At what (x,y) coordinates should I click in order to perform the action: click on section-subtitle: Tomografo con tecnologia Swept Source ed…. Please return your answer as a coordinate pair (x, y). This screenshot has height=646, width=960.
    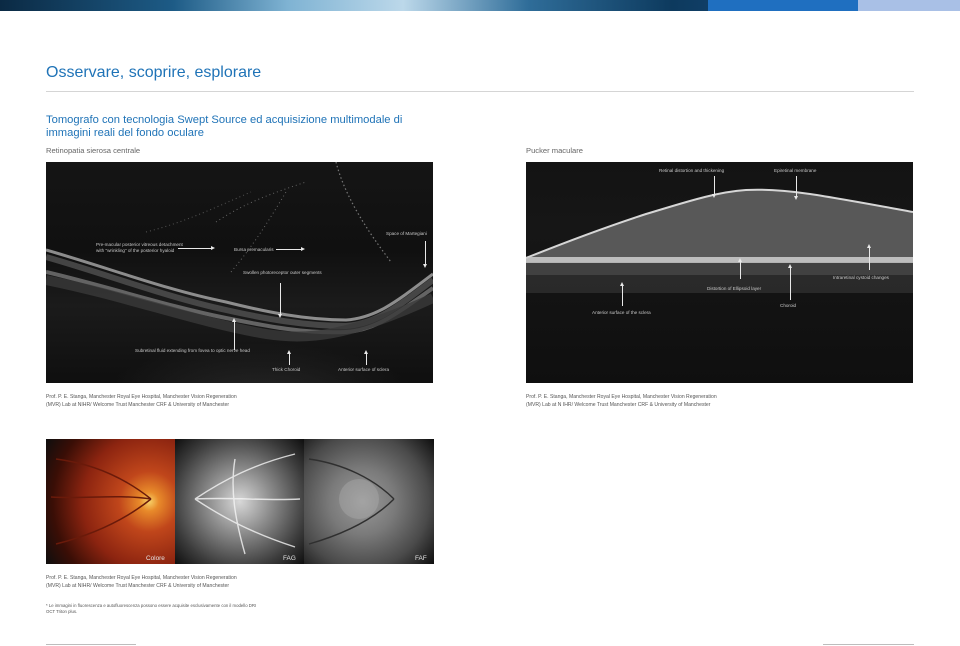
    Looking at the image, I should click on (224, 126).